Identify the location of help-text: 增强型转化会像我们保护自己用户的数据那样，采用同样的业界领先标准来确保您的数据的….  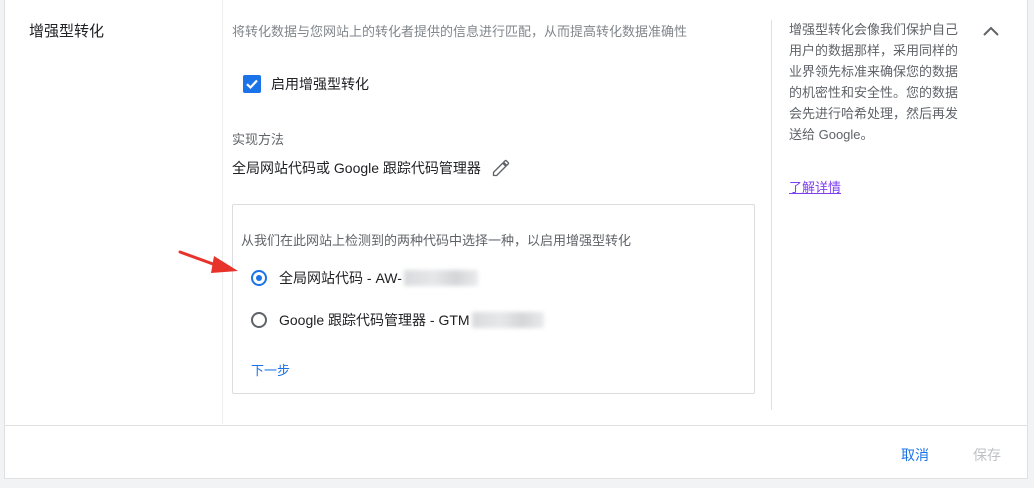
(874, 82).